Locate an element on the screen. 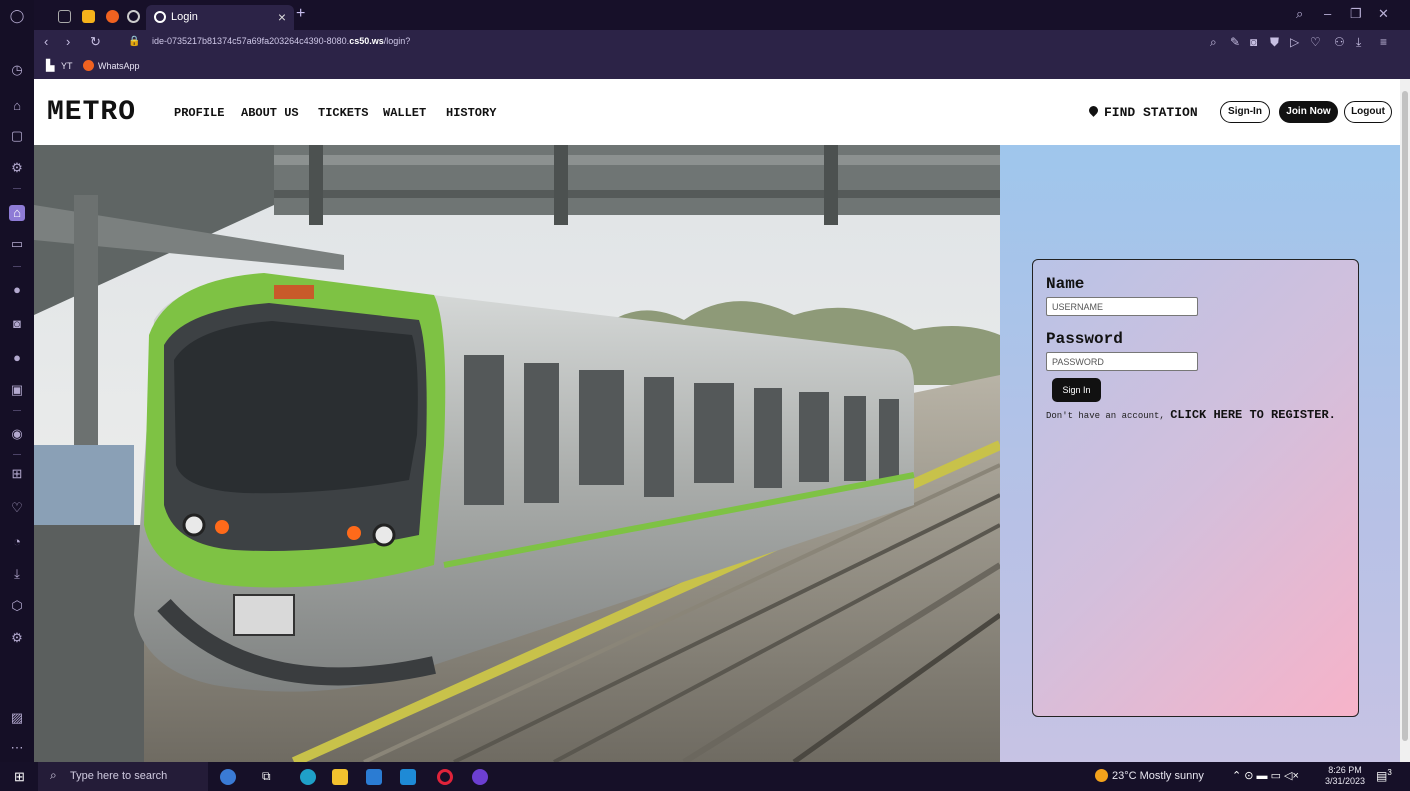 This screenshot has height=791, width=1410. tab-bar: Login × + ⌕ – ❐ ✕ is located at coordinates (722, 15).